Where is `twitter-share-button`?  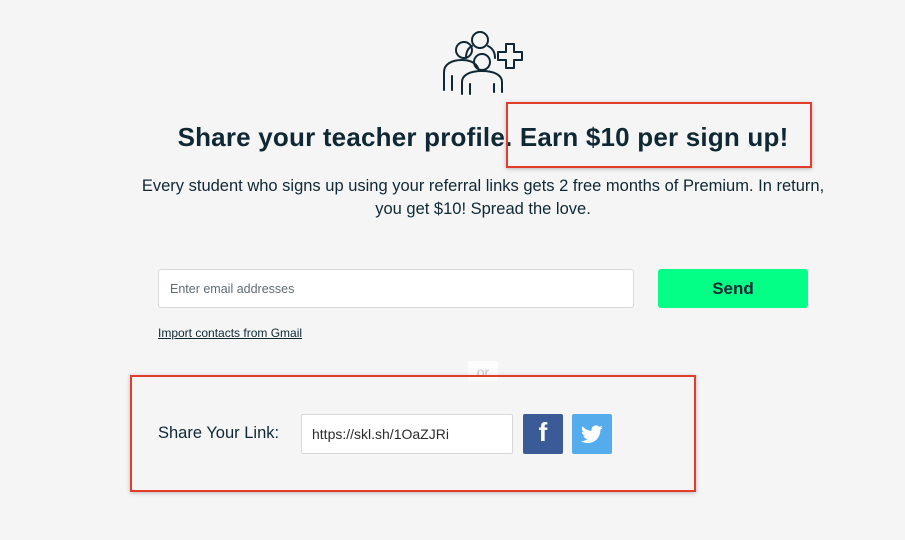 twitter-share-button is located at coordinates (592, 434).